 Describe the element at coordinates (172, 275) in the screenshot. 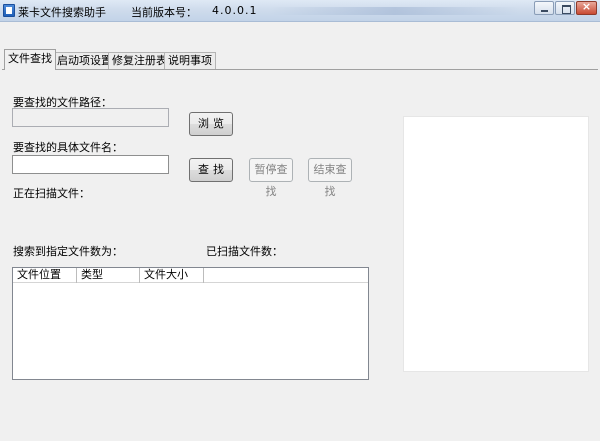

I see `column-header-size: 文件大小` at that location.